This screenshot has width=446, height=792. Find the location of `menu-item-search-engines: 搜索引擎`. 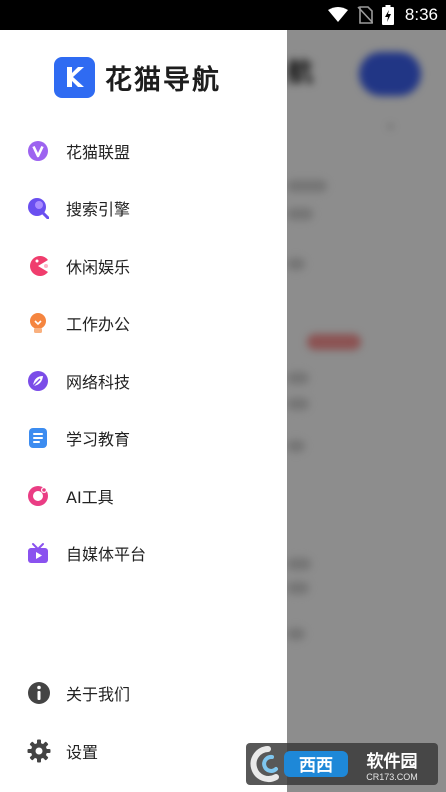

menu-item-search-engines: 搜索引擎 is located at coordinates (143, 209).